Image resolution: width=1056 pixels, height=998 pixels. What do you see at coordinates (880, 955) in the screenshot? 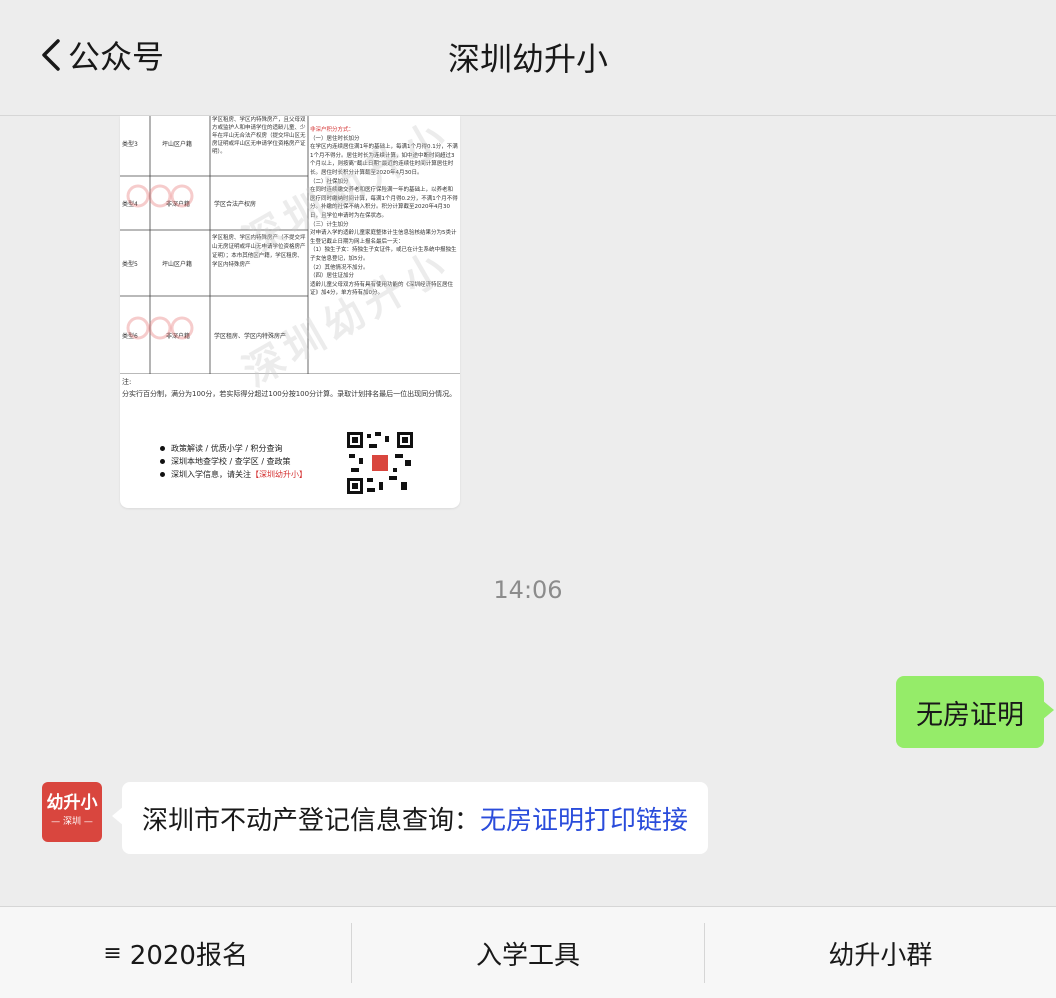
I see `menu-label: 幼升小群` at bounding box center [880, 955].